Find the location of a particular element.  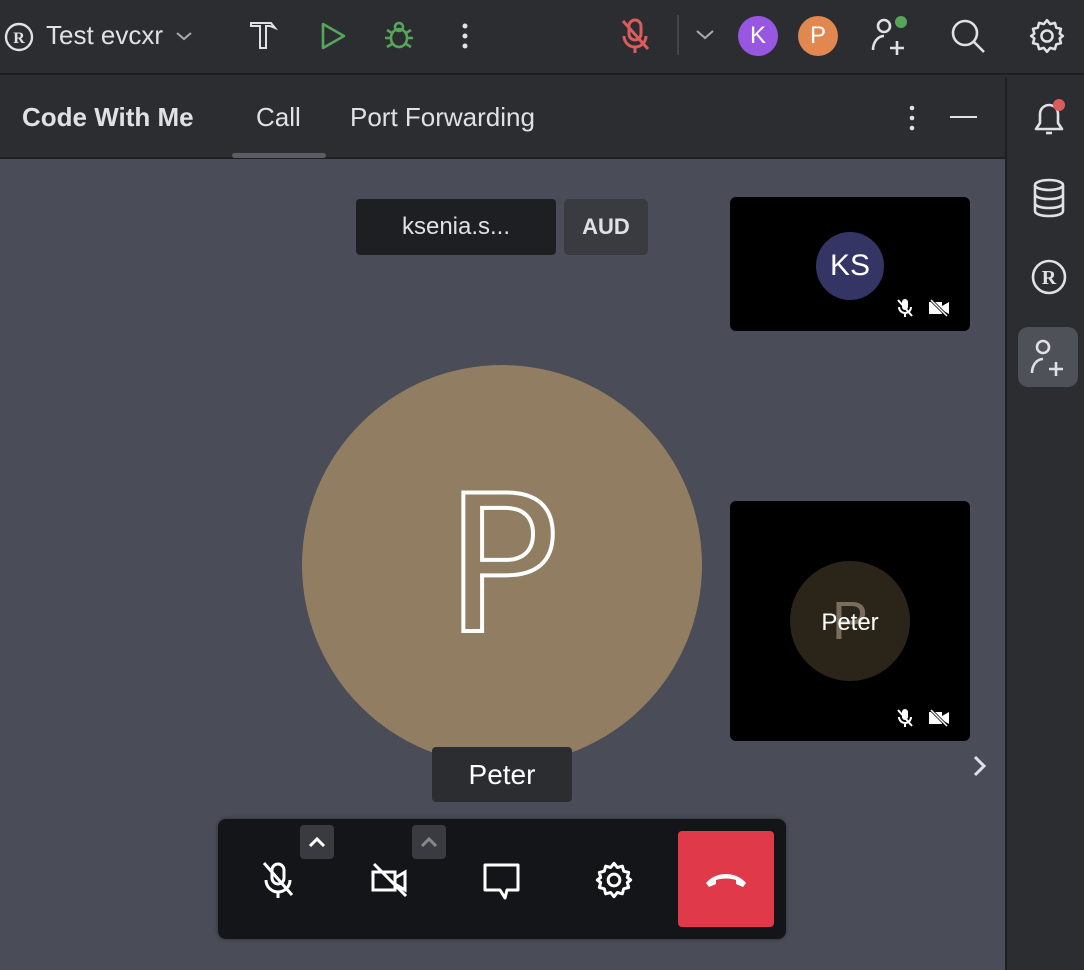

microphone-muted-icon is located at coordinates (635, 36).